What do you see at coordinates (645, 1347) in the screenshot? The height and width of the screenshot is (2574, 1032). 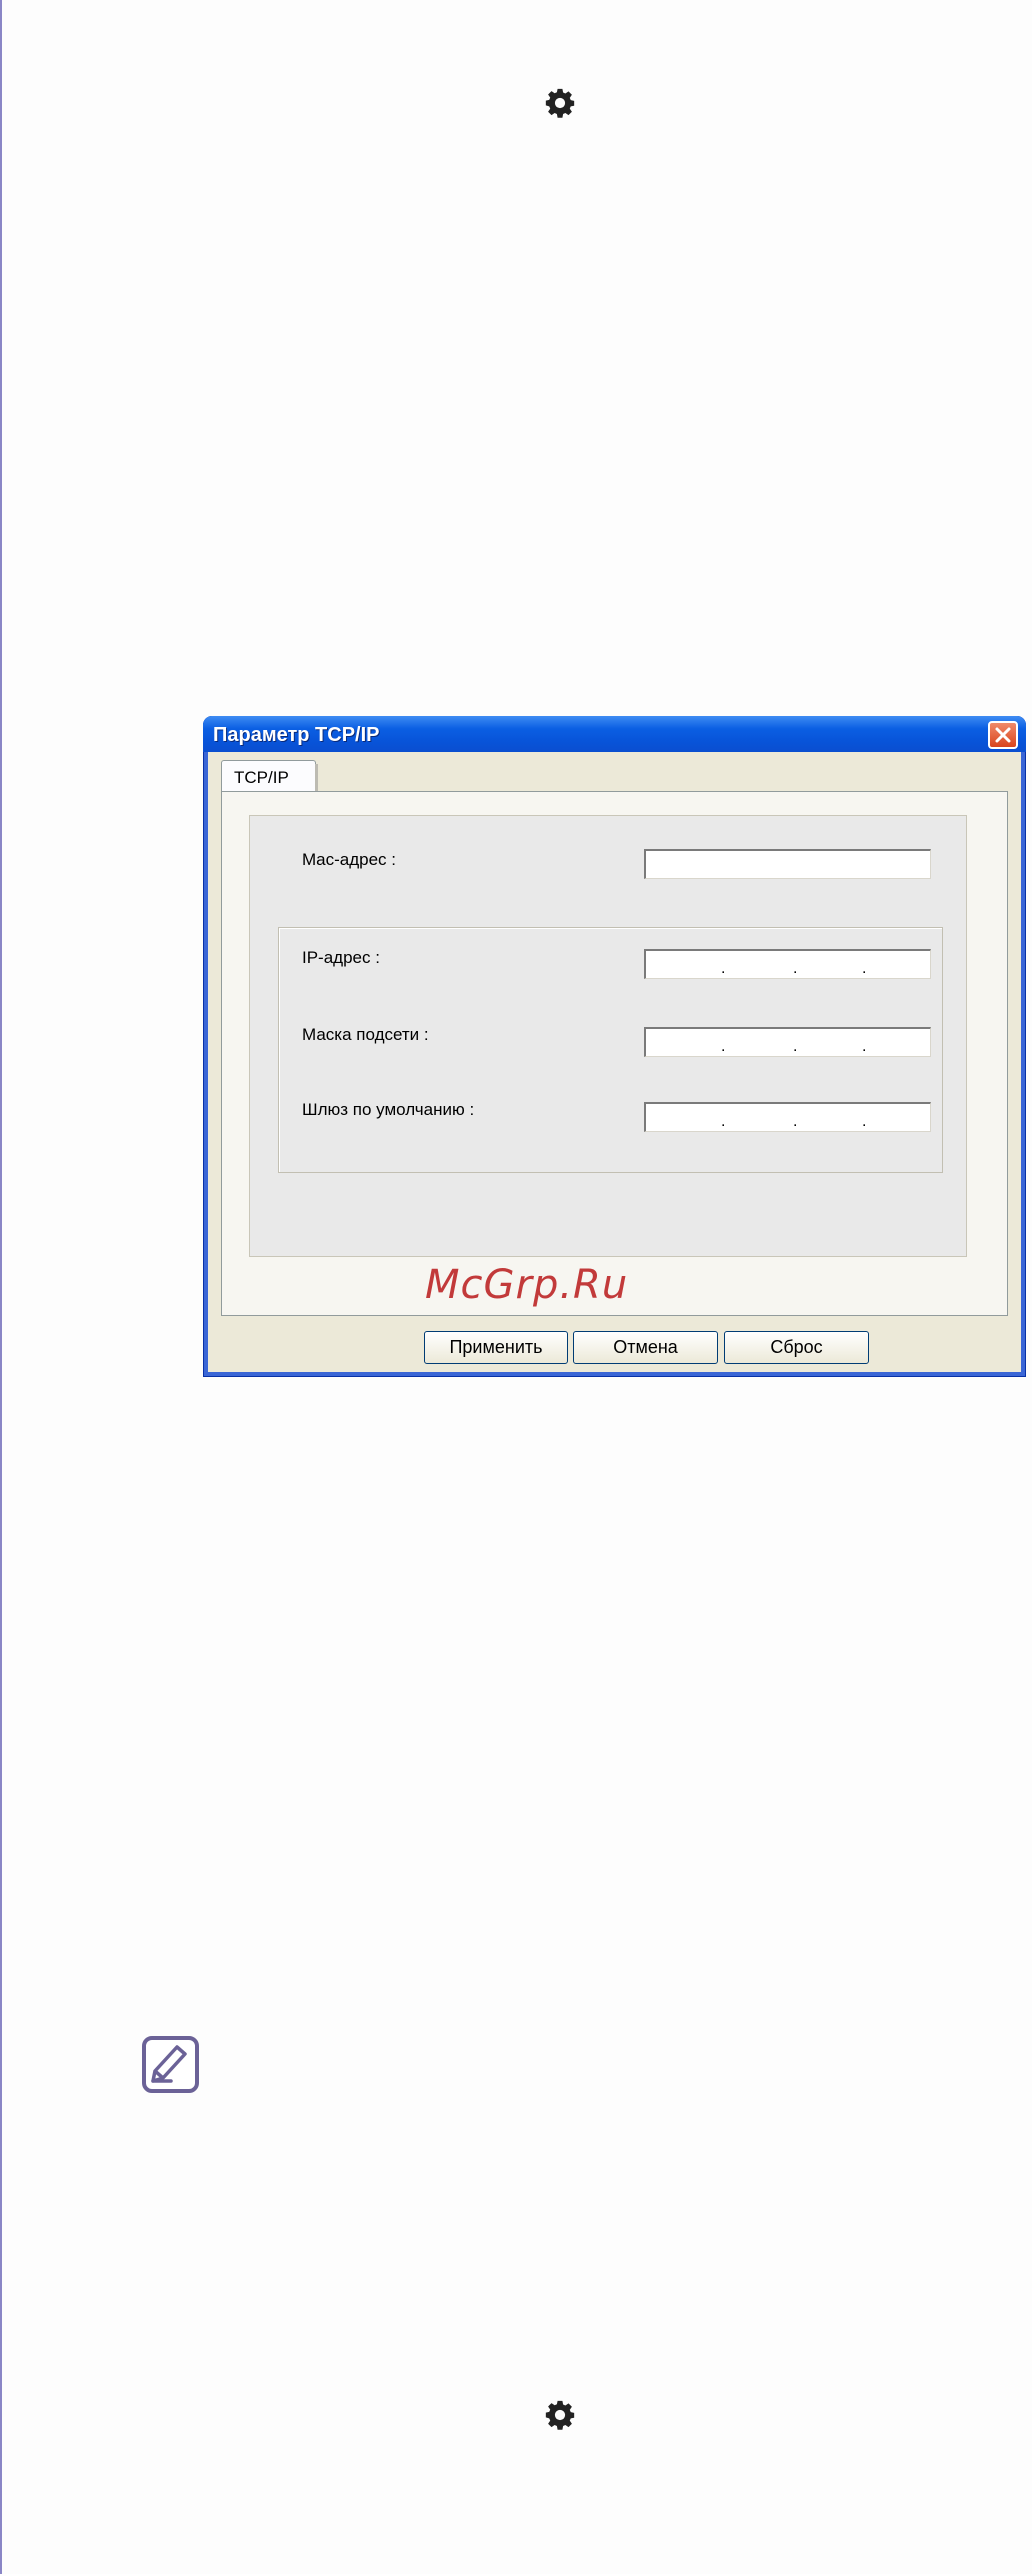 I see `cancel-button: Отмена` at bounding box center [645, 1347].